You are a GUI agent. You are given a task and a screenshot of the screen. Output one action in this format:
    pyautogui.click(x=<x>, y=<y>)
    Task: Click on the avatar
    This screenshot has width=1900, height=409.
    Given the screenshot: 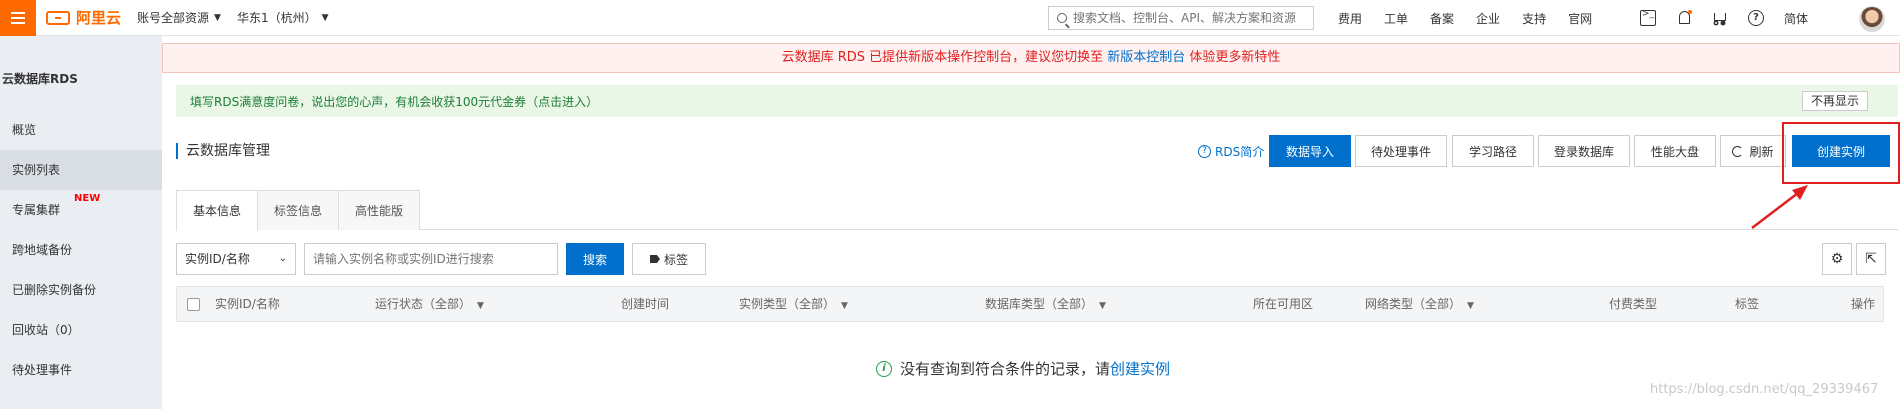 What is the action you would take?
    pyautogui.click(x=1872, y=19)
    